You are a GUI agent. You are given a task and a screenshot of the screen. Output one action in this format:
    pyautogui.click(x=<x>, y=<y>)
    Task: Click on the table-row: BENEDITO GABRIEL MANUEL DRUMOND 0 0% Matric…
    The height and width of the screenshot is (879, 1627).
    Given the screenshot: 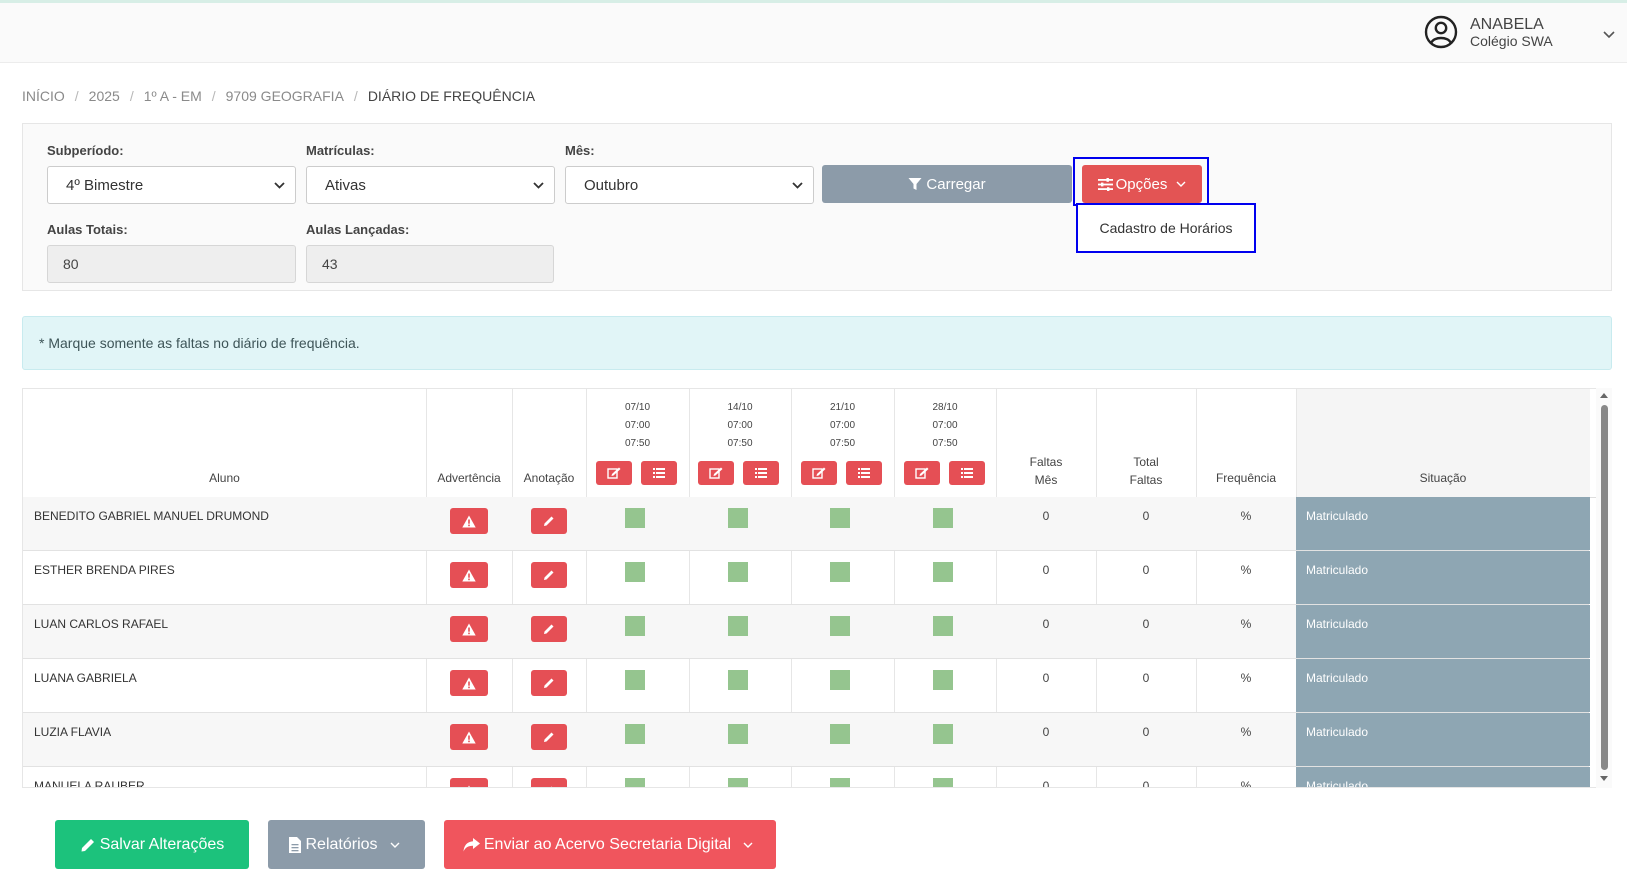 What is the action you would take?
    pyautogui.click(x=806, y=524)
    